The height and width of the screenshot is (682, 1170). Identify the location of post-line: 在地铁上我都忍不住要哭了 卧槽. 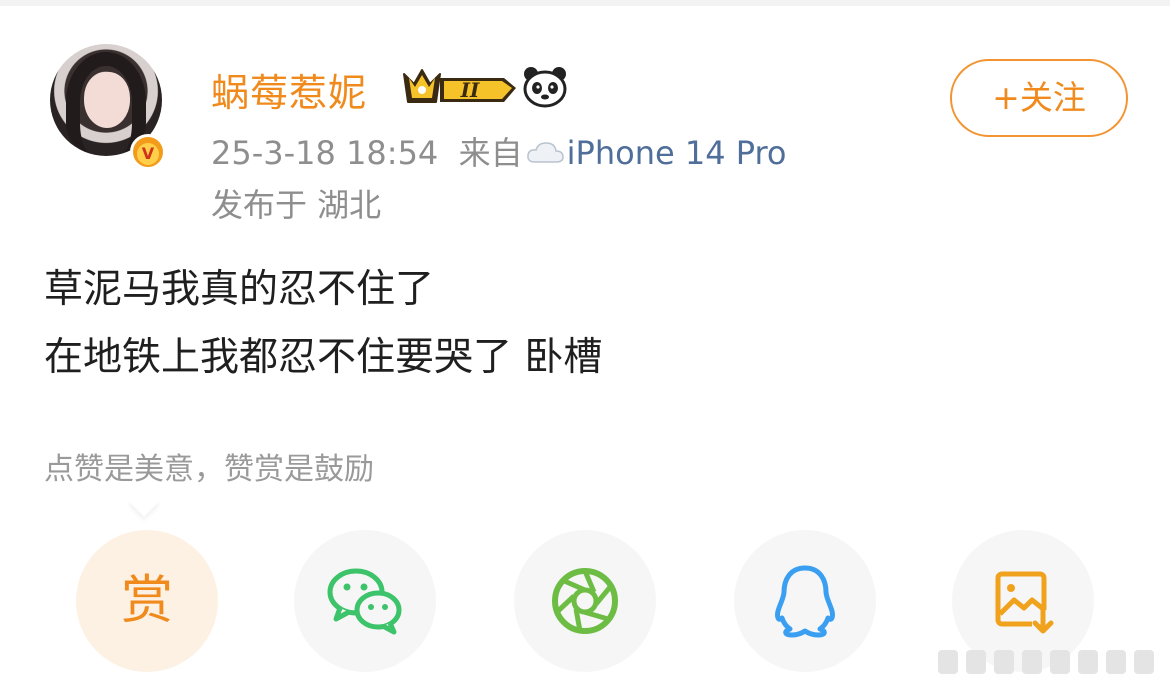
(323, 357).